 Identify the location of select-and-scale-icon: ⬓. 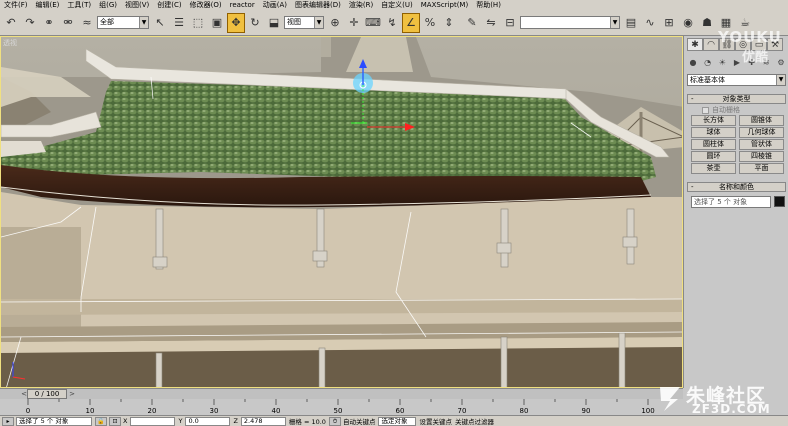
(274, 23).